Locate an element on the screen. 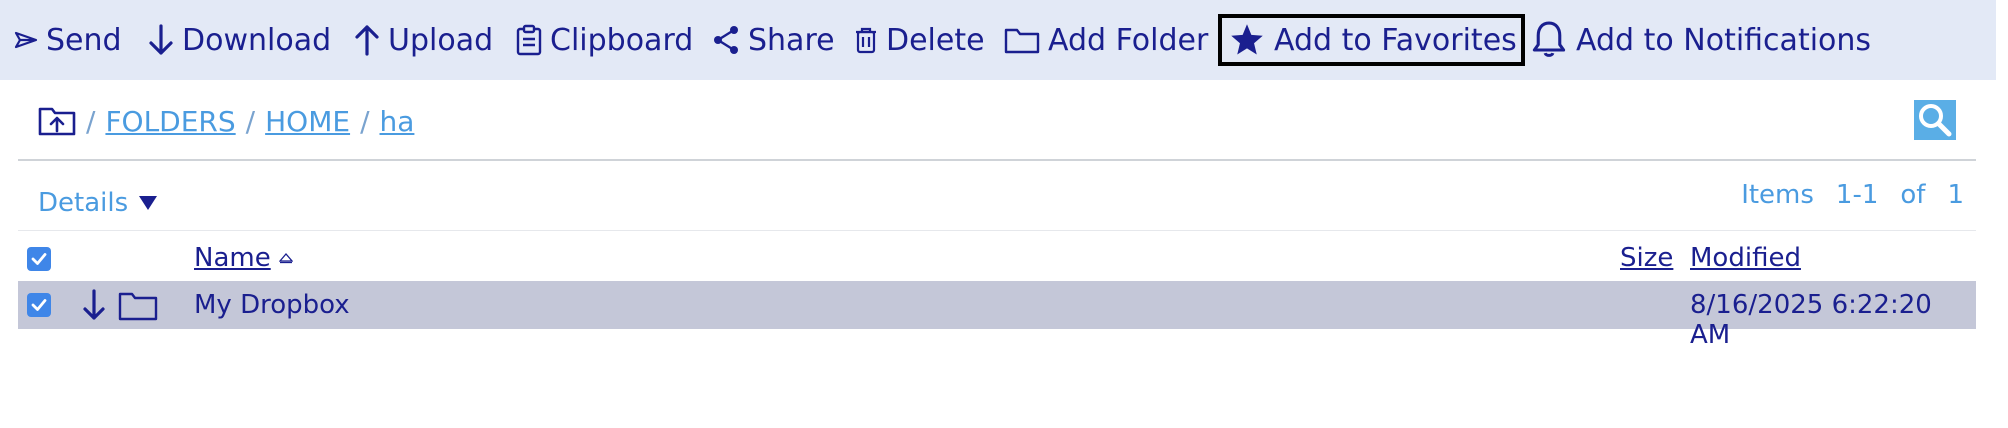  column-name-label: Name is located at coordinates (232, 258).